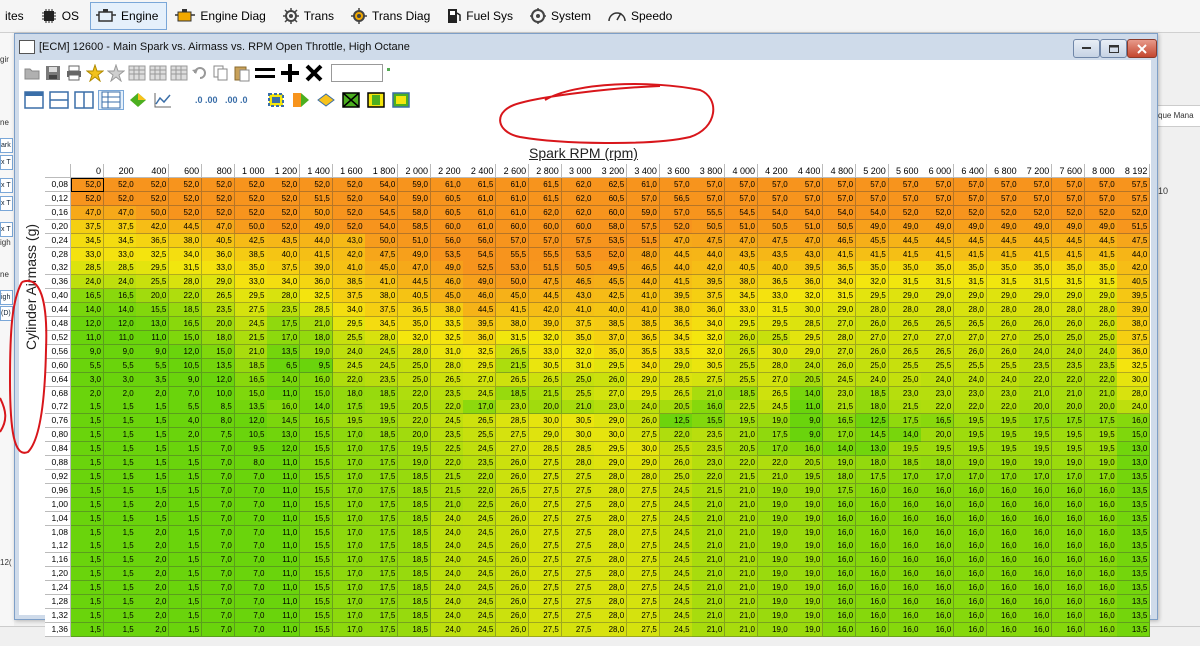 This screenshot has width=1200, height=646. I want to click on table-cell: 28,5, so click(676, 379).